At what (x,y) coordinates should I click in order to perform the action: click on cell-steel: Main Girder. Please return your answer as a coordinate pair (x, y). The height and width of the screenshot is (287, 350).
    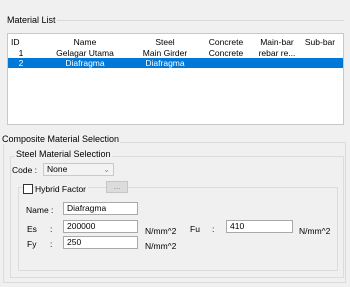
    Looking at the image, I should click on (165, 53).